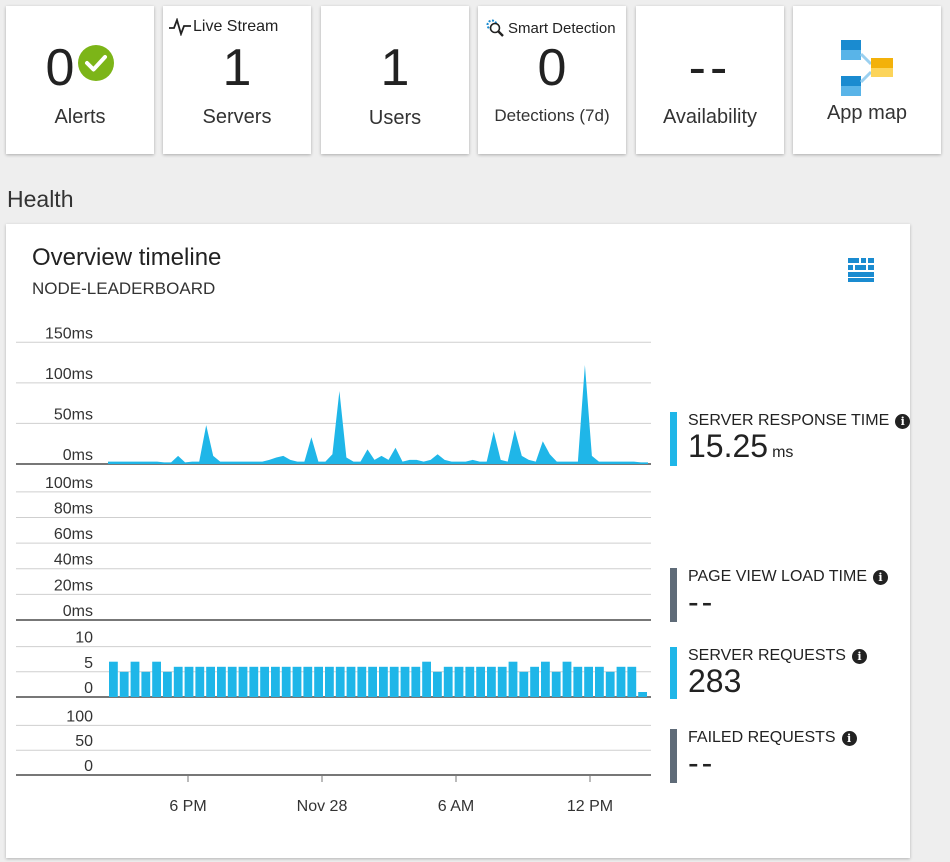  What do you see at coordinates (552, 115) in the screenshot?
I see `detections-label: Detections (7d)` at bounding box center [552, 115].